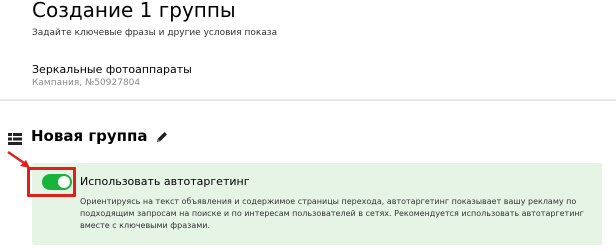 This screenshot has height=251, width=616. What do you see at coordinates (112, 69) in the screenshot?
I see `campaign-name: Зеркальные фотоаппараты` at bounding box center [112, 69].